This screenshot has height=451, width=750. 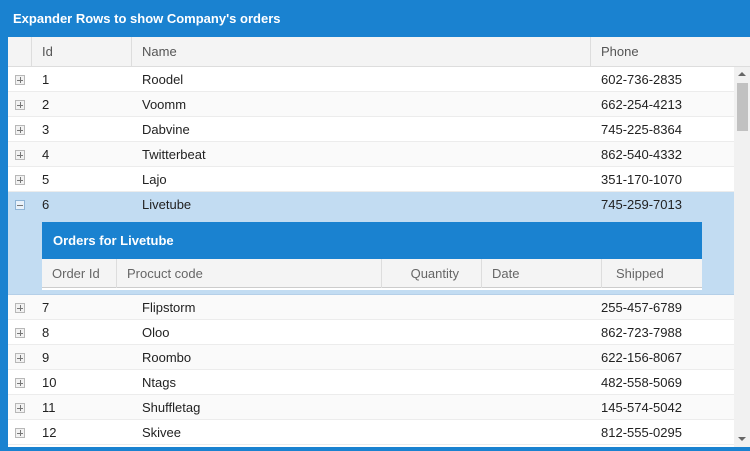 I want to click on grid-caption: Expander Rows to show Company's orders, so click(x=377, y=18).